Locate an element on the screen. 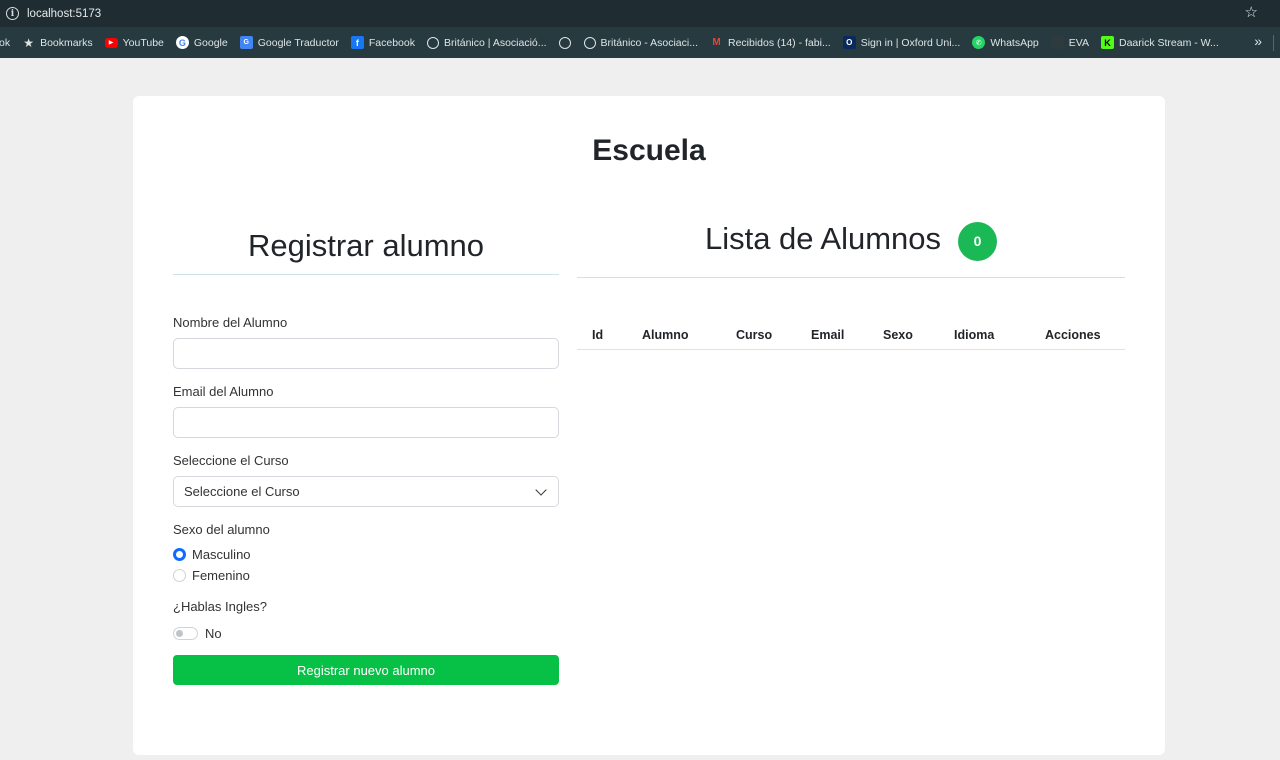 The image size is (1280, 760). bookmark-item-bookmarks: ★ Bookmarks is located at coordinates (57, 42).